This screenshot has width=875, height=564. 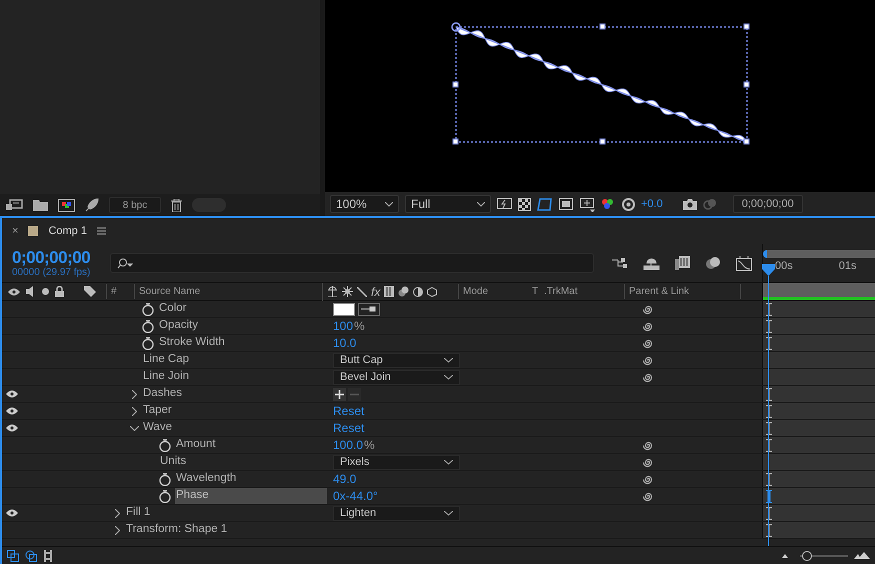 What do you see at coordinates (744, 263) in the screenshot?
I see `graph-editor-icon` at bounding box center [744, 263].